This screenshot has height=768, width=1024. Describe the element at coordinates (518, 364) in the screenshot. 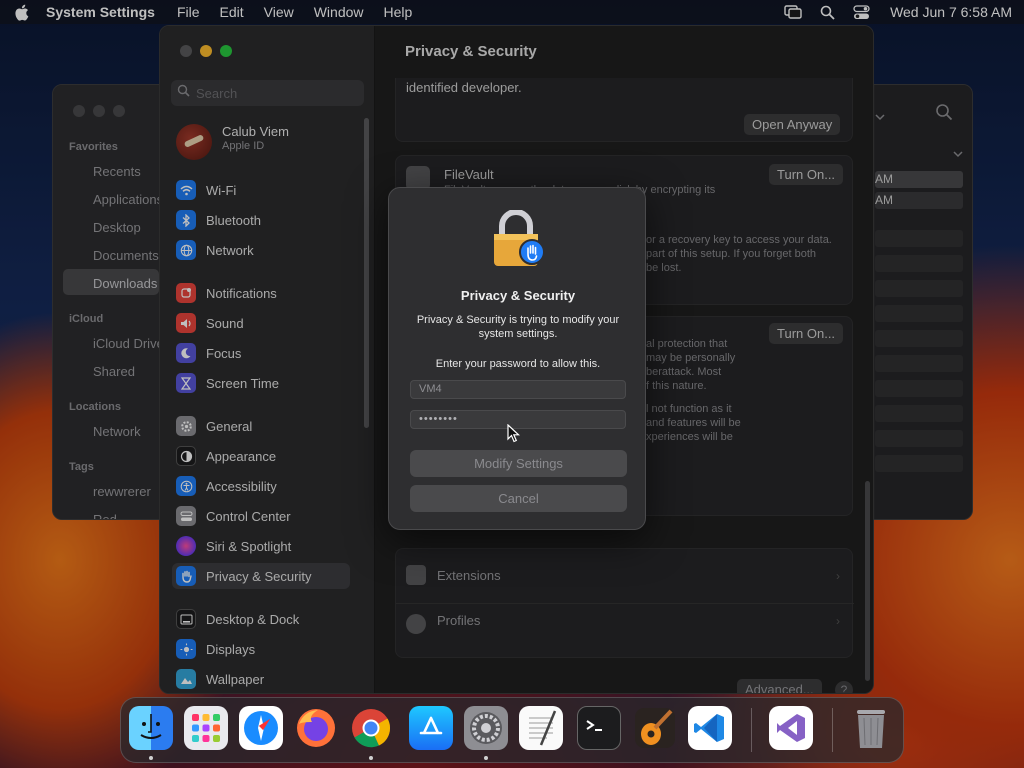

I see `dialog-prompt: Enter your password to allow this.` at that location.